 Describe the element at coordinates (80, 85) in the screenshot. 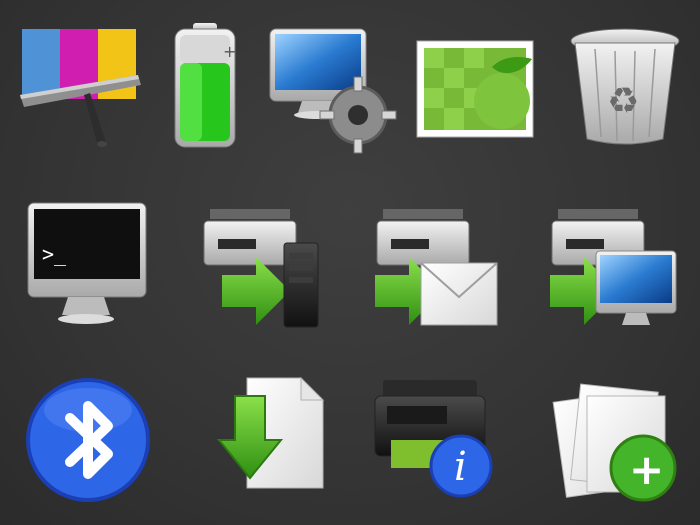

I see `color-calibration-icon` at that location.